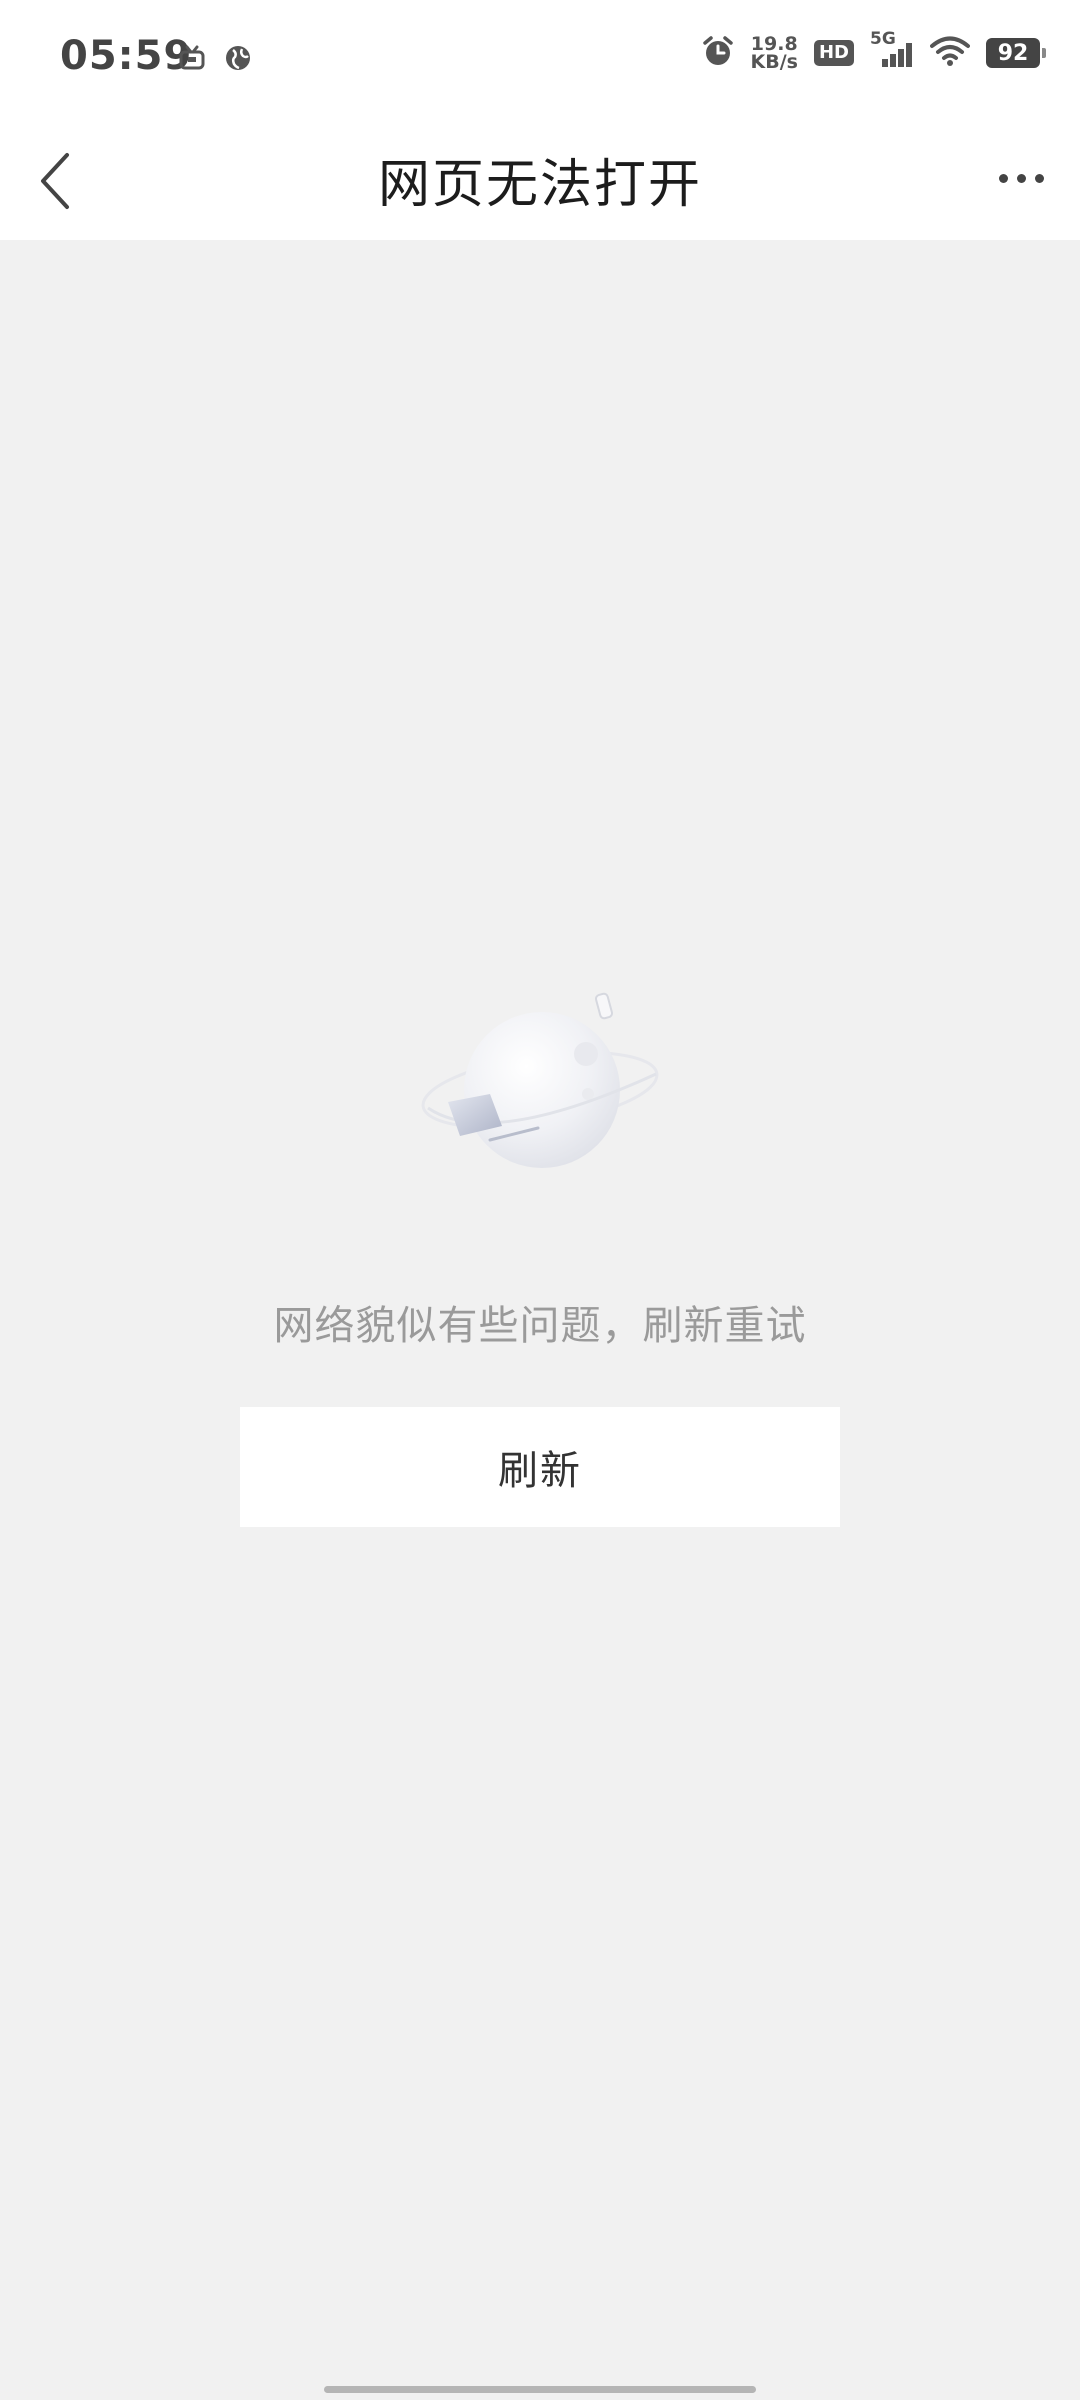 This screenshot has width=1080, height=2400. What do you see at coordinates (1003, 178) in the screenshot?
I see `more-dots-icon` at bounding box center [1003, 178].